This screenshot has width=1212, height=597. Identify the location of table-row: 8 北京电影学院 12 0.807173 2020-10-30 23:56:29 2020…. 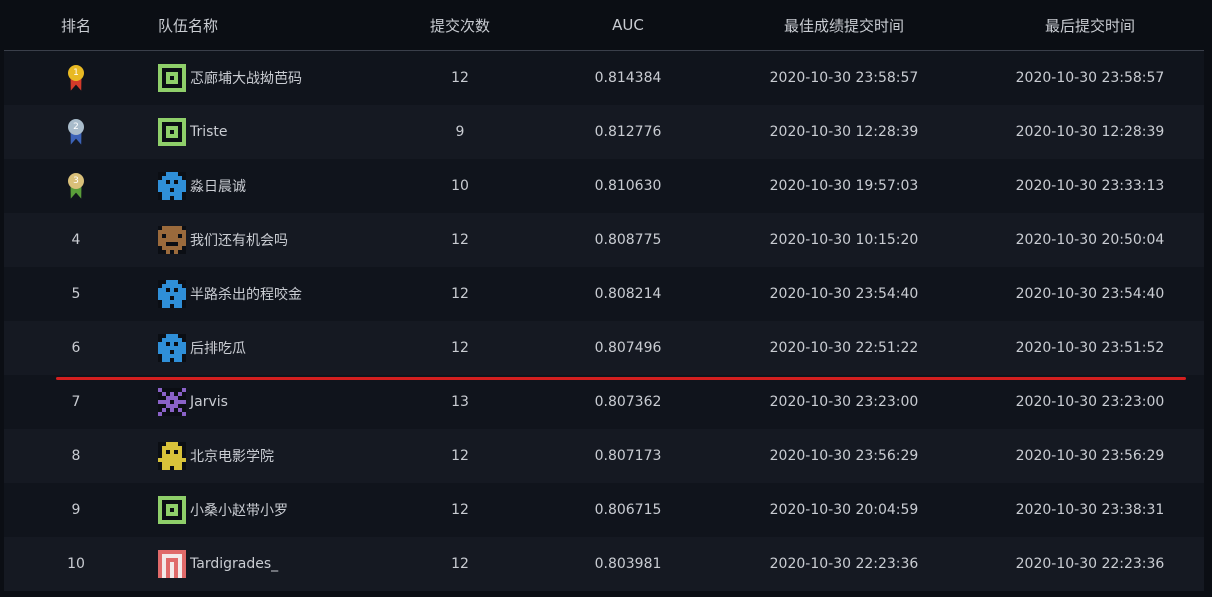
(604, 456).